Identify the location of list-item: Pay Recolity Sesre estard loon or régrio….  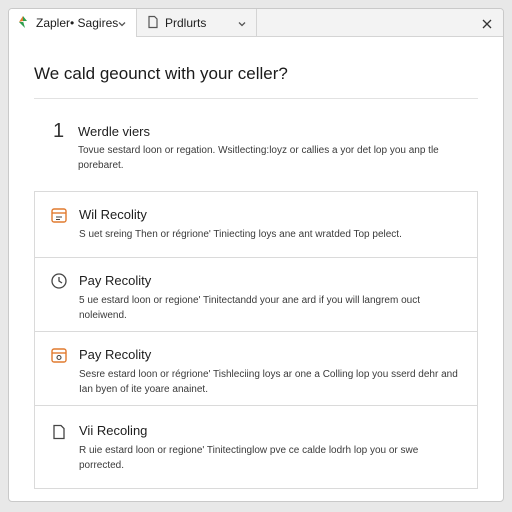
(256, 368).